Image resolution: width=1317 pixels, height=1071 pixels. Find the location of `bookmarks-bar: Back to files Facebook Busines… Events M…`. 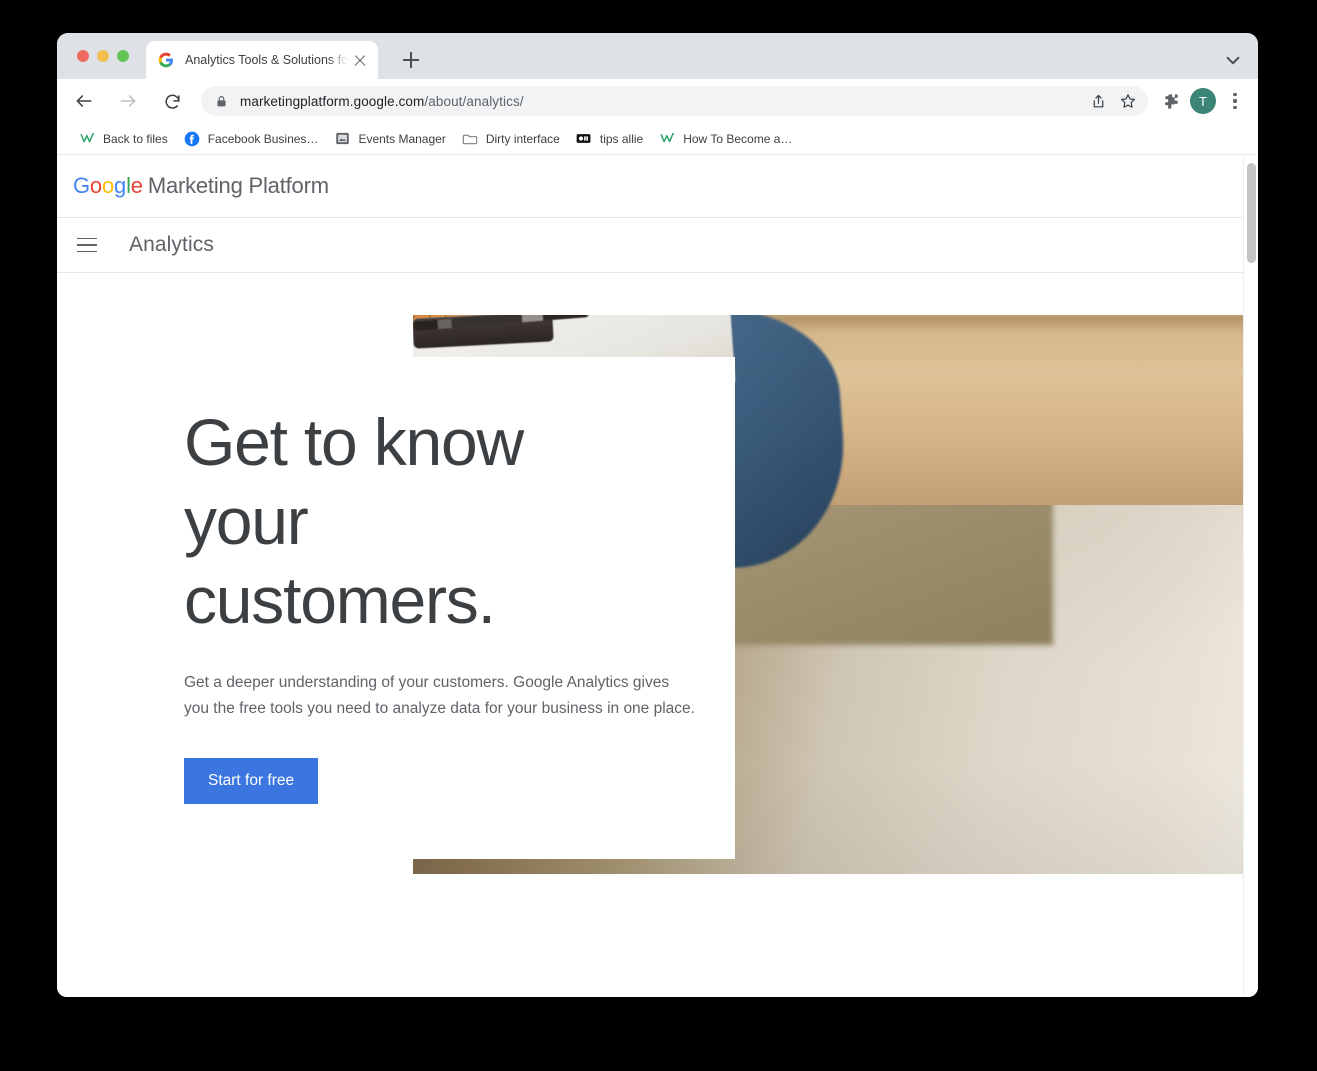

bookmarks-bar: Back to files Facebook Busines… Events M… is located at coordinates (657, 139).